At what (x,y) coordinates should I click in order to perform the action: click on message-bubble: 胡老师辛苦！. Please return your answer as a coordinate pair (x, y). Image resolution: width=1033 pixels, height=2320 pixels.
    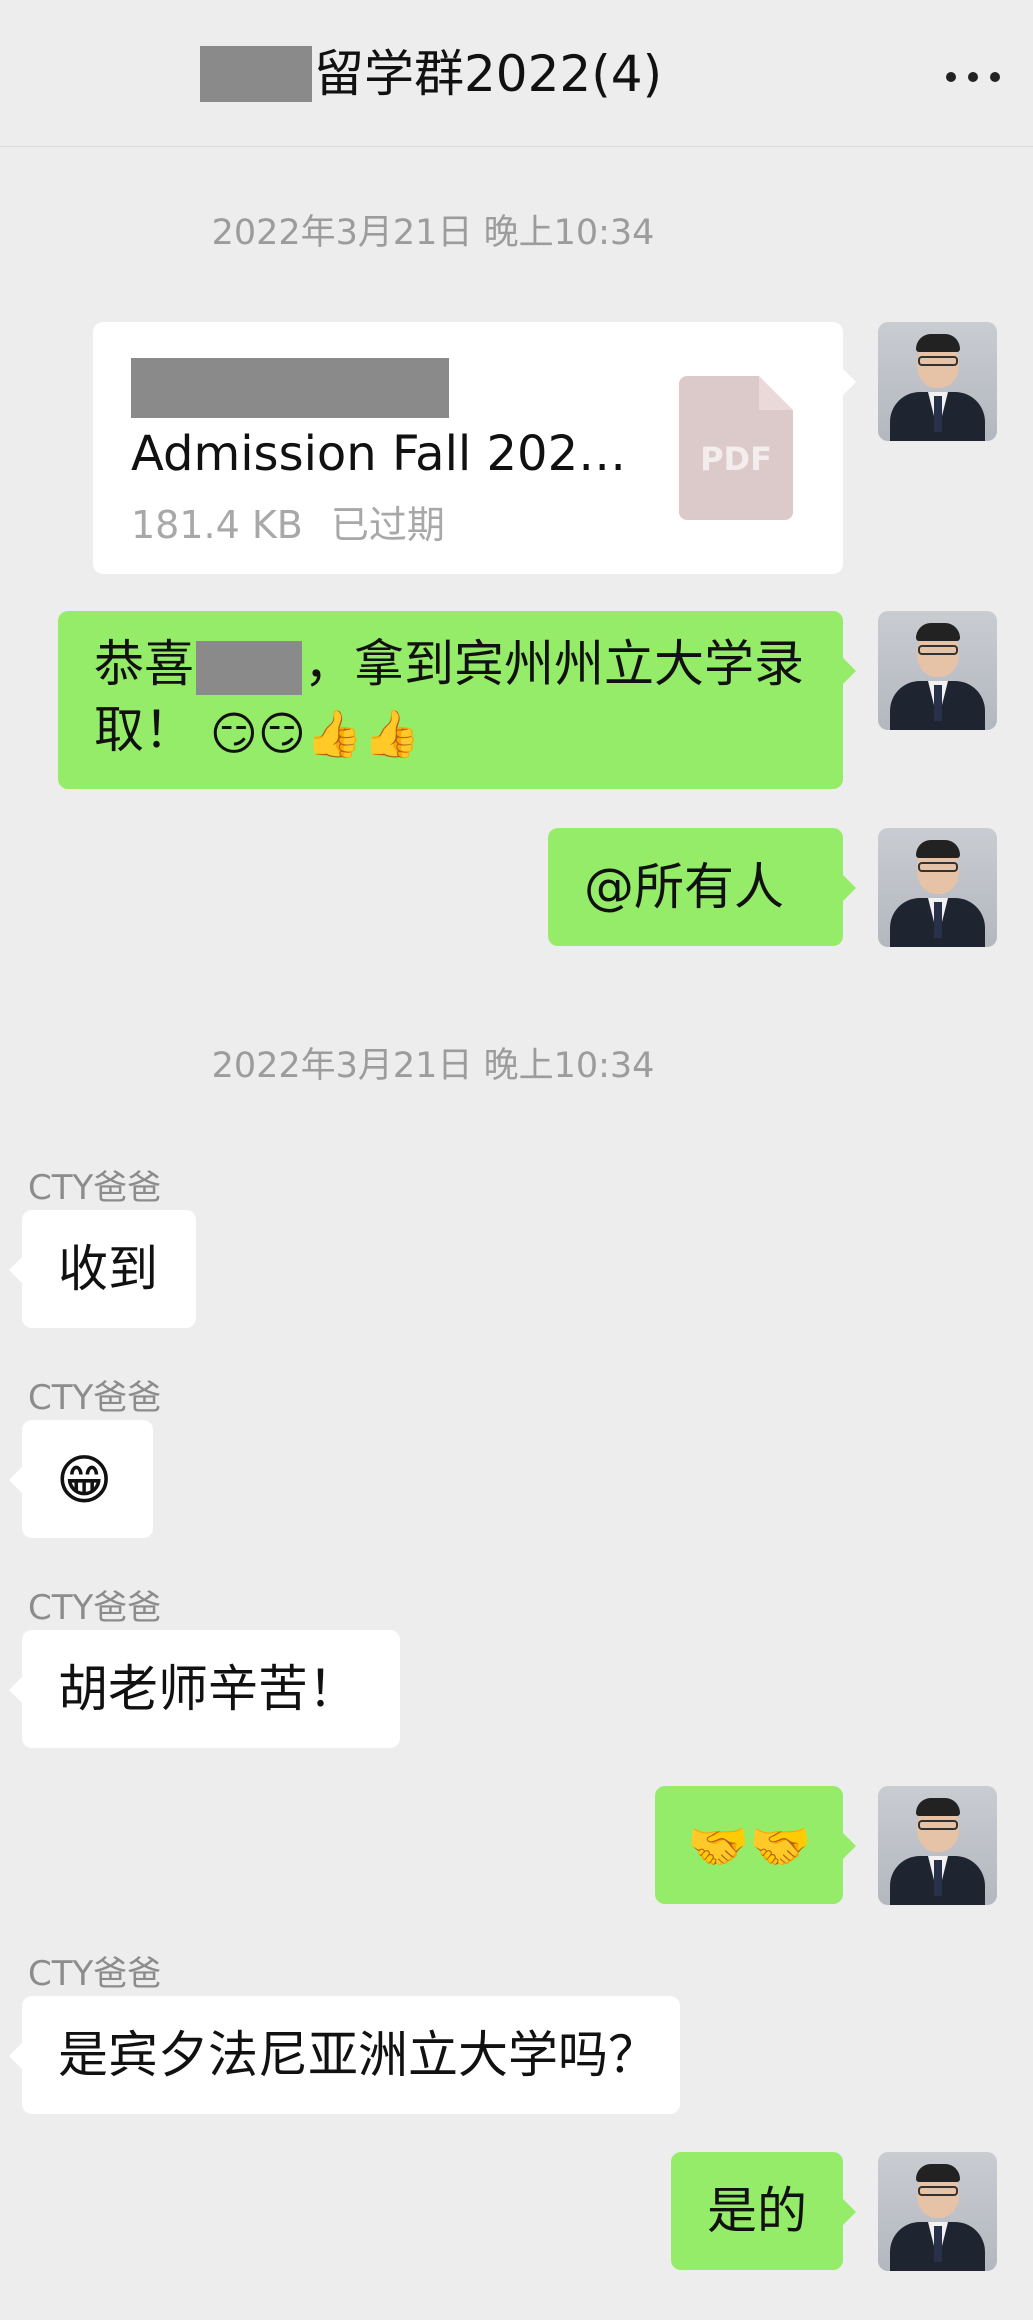
    Looking at the image, I should click on (204, 1689).